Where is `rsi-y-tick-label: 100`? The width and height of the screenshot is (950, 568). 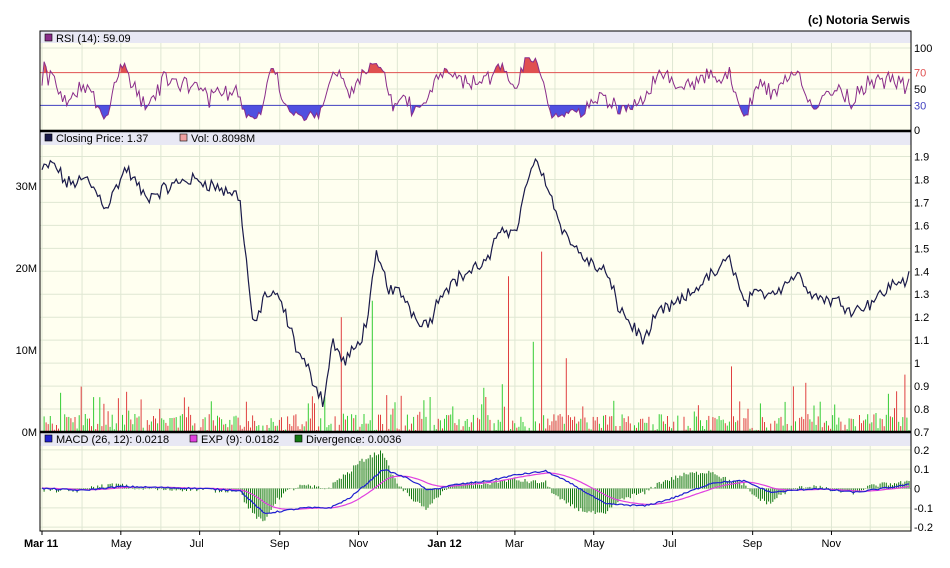 rsi-y-tick-label: 100 is located at coordinates (923, 49).